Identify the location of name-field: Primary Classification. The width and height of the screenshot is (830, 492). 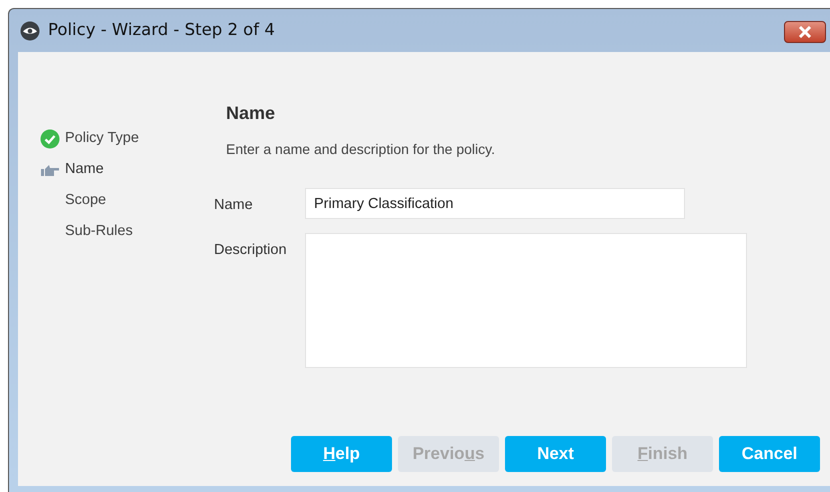
(495, 203).